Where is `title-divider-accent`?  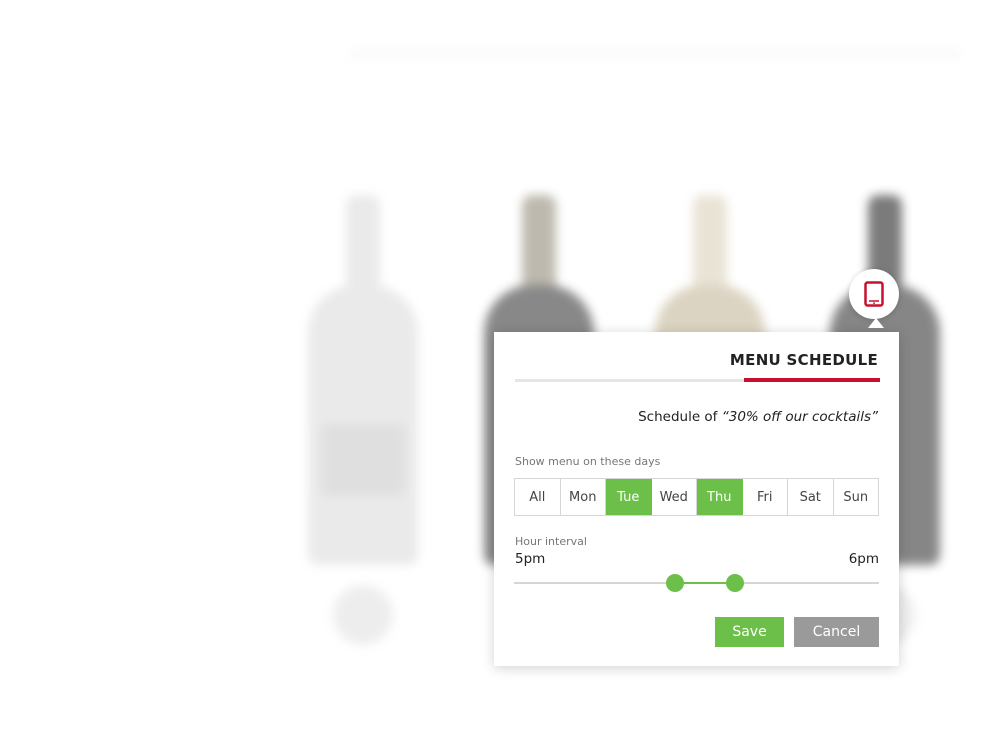
title-divider-accent is located at coordinates (812, 380).